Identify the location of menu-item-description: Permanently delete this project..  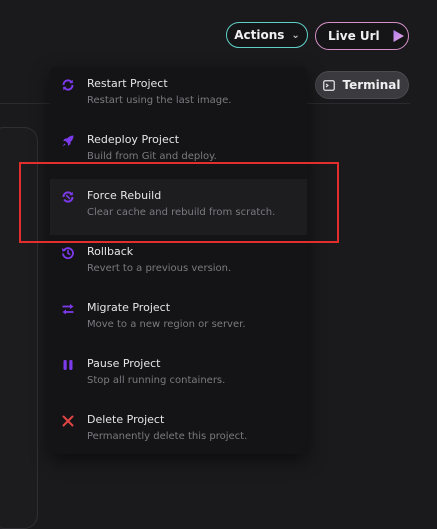
(167, 436).